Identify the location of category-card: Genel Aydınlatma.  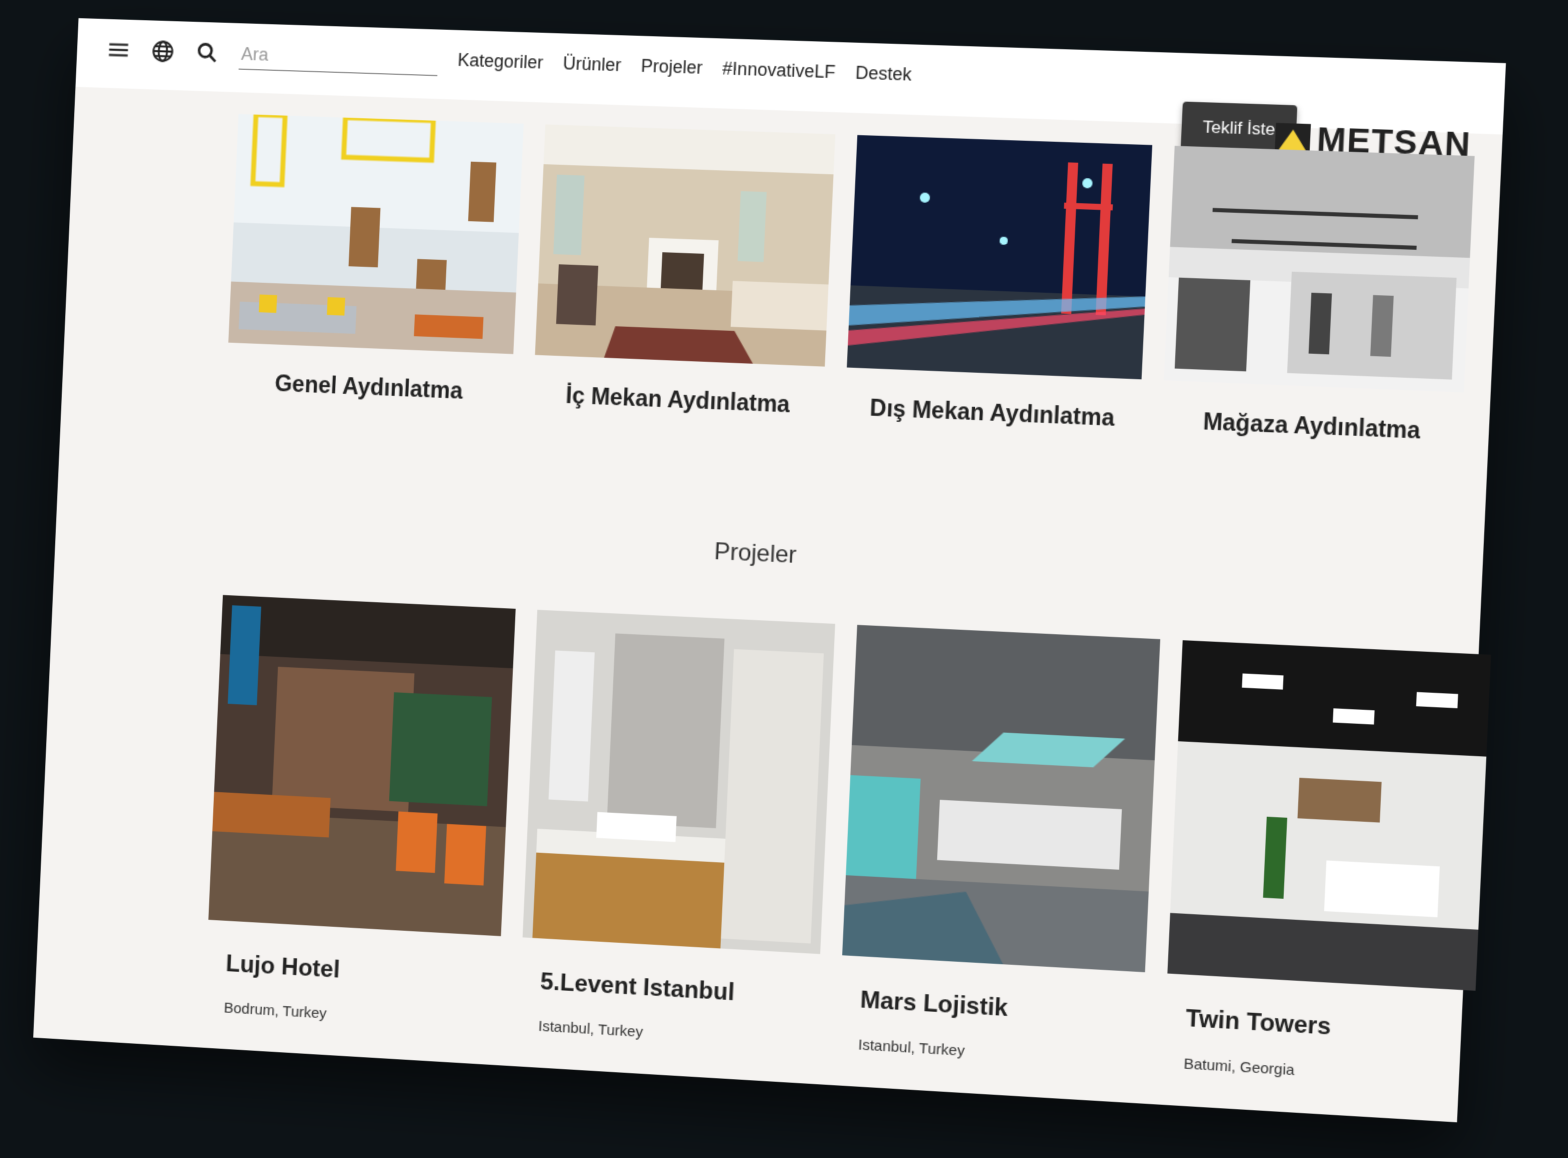
(375, 260).